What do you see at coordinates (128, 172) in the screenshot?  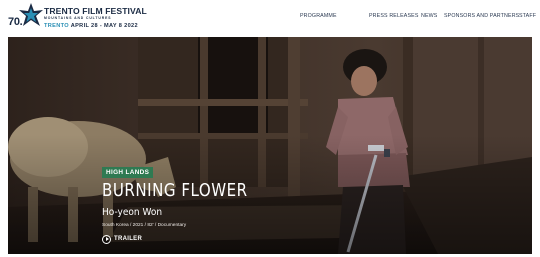 I see `section-tag: HIGH LANDS` at bounding box center [128, 172].